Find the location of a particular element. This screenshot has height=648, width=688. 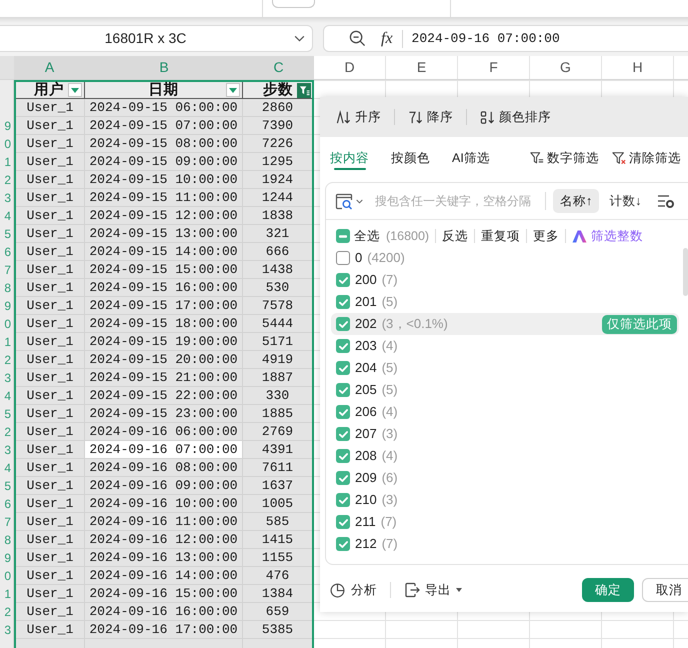

search-scope-button is located at coordinates (349, 201).